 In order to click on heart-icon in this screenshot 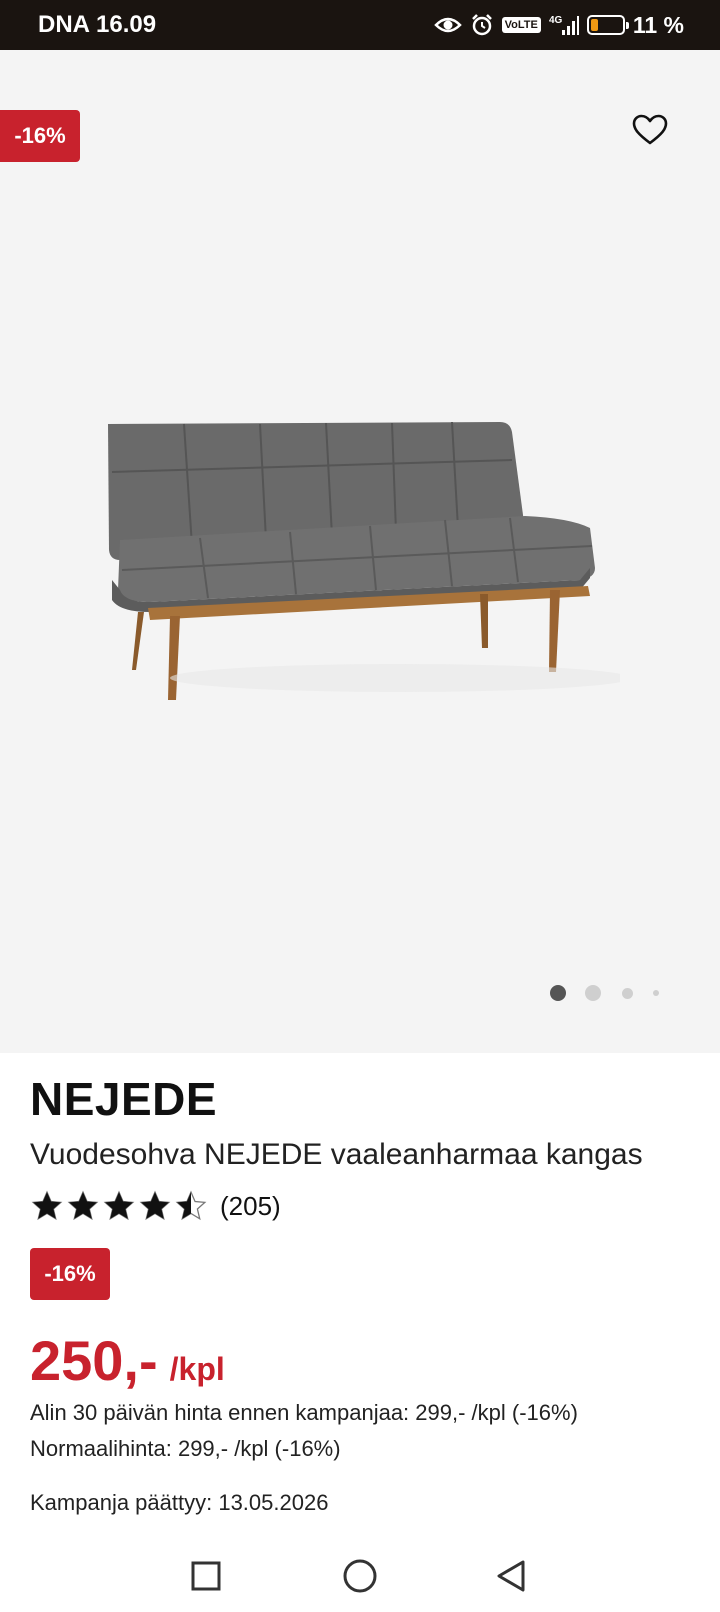, I will do `click(650, 129)`.